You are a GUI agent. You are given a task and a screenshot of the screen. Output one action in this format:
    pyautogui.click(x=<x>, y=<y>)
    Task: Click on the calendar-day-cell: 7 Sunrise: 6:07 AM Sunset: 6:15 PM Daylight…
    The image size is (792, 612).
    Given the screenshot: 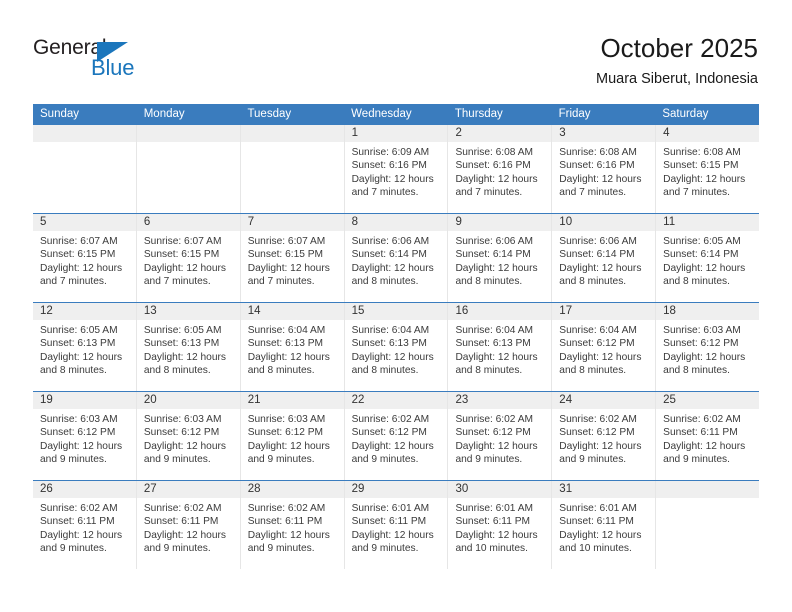 What is the action you would take?
    pyautogui.click(x=292, y=258)
    